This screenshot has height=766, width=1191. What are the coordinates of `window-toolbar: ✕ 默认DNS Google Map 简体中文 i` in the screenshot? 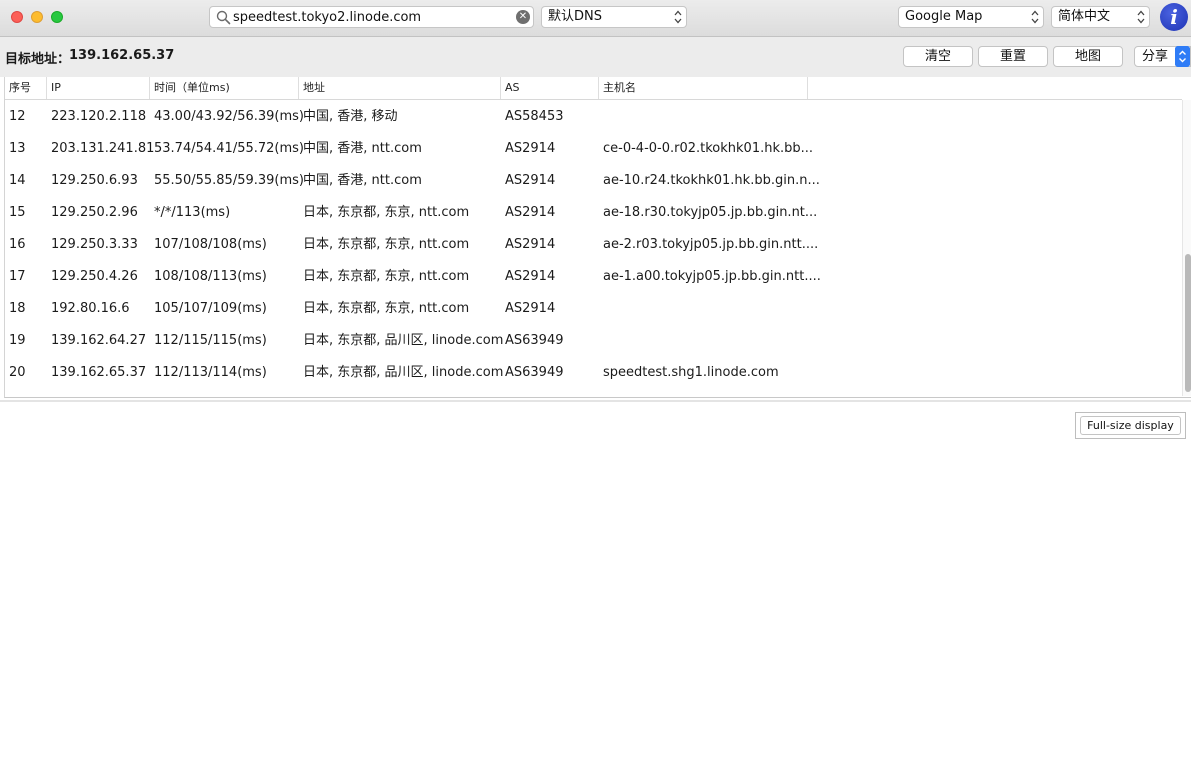 It's located at (595, 18).